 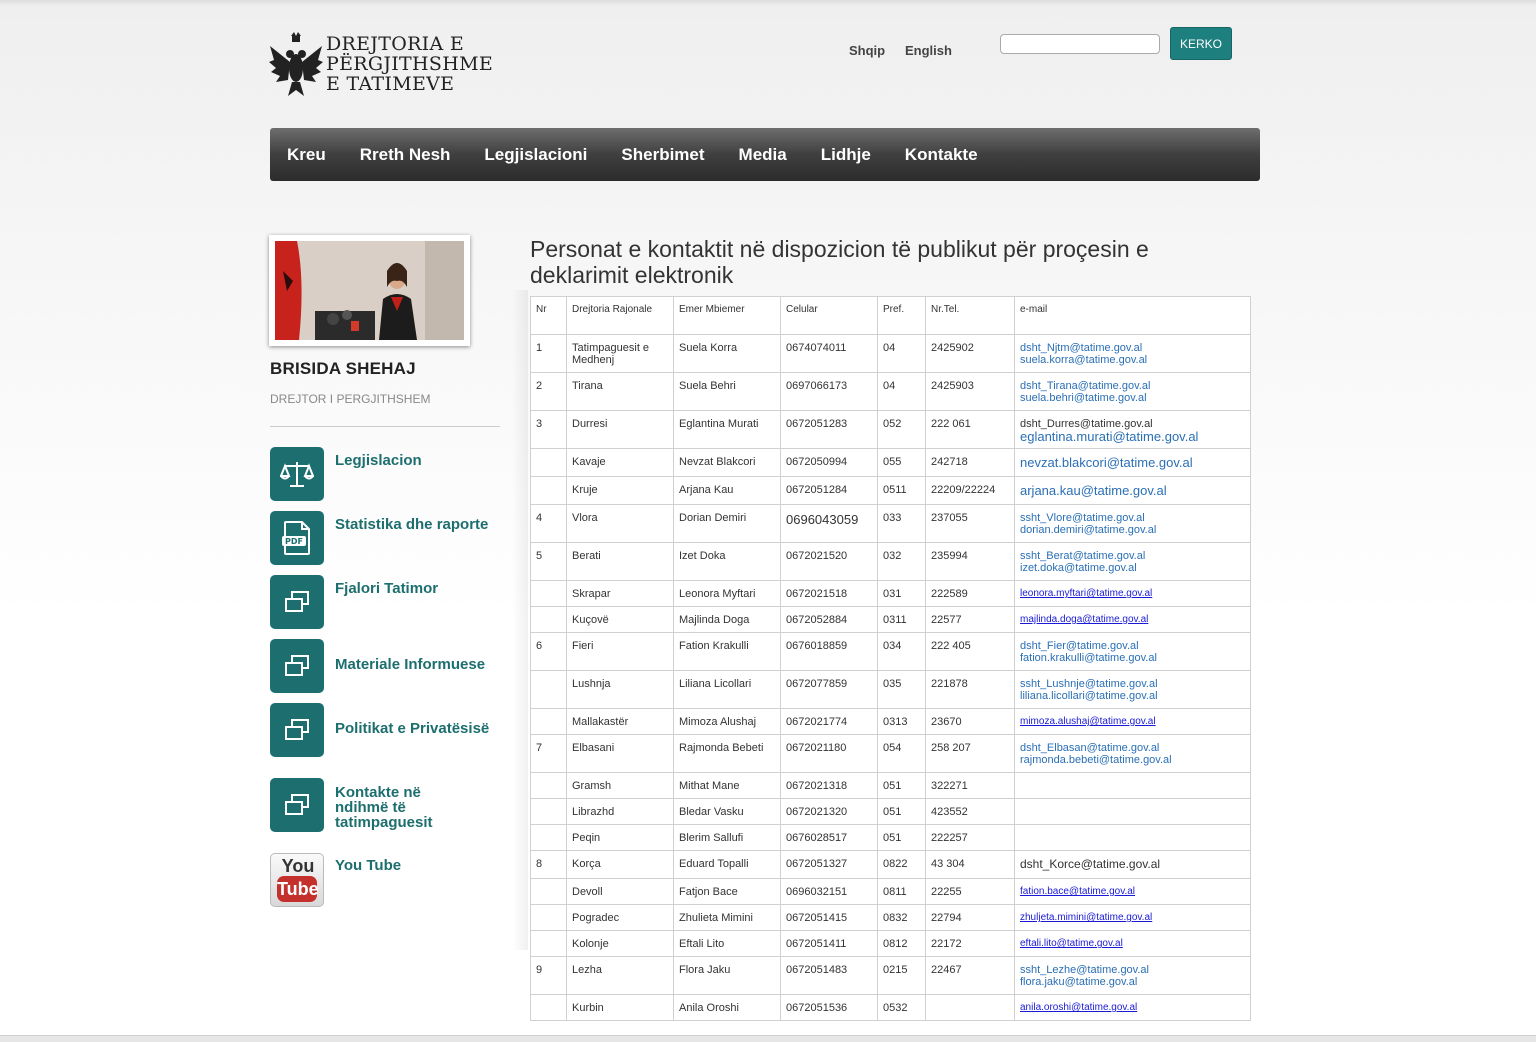 What do you see at coordinates (829, 721) in the screenshot?
I see `cell-mobile: 0672021774` at bounding box center [829, 721].